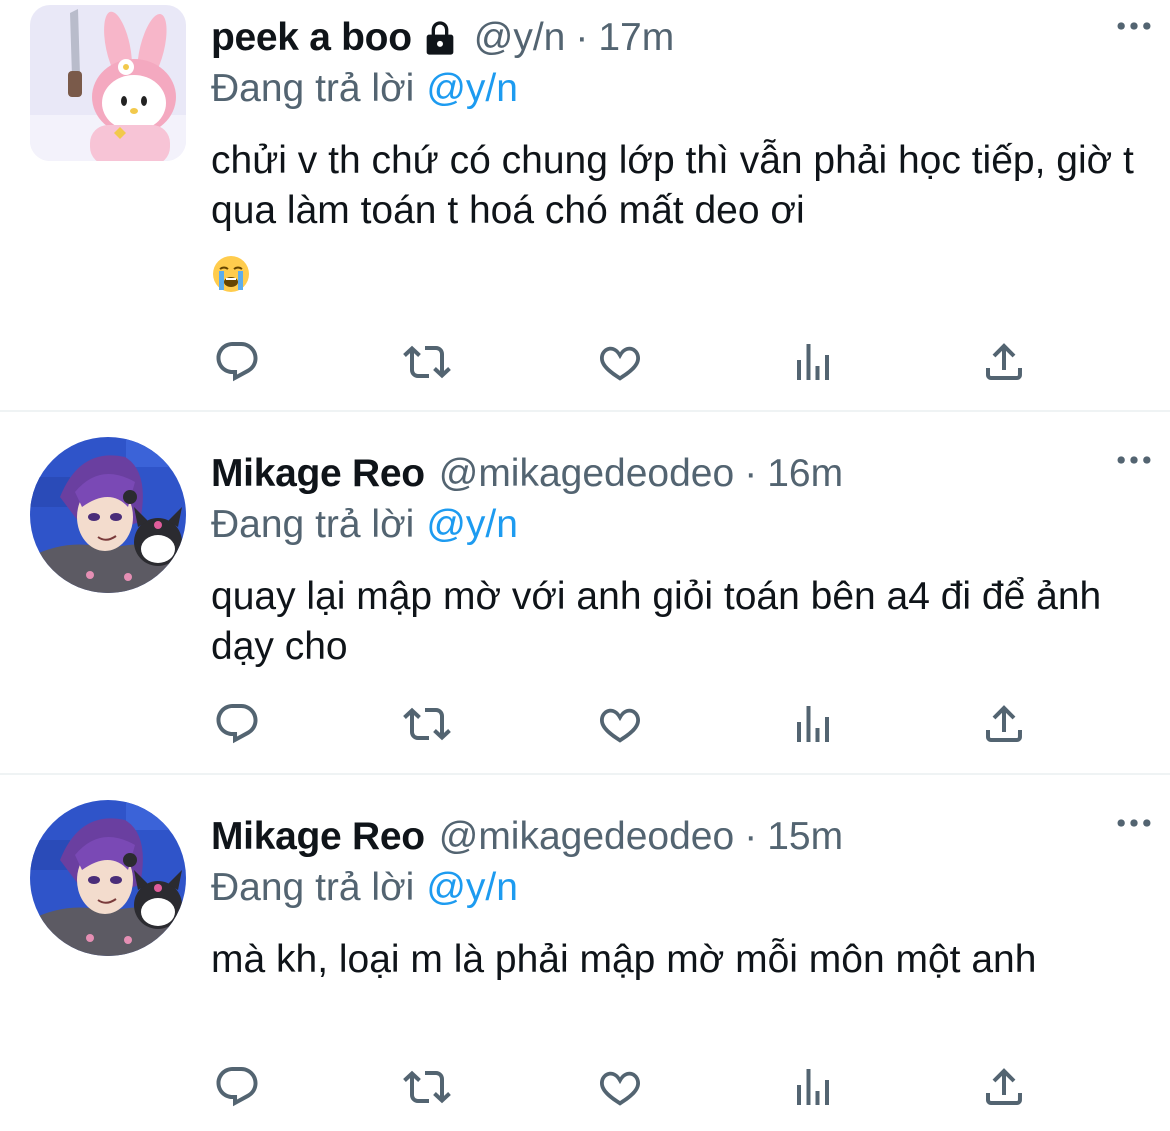  I want to click on lock-icon, so click(440, 38).